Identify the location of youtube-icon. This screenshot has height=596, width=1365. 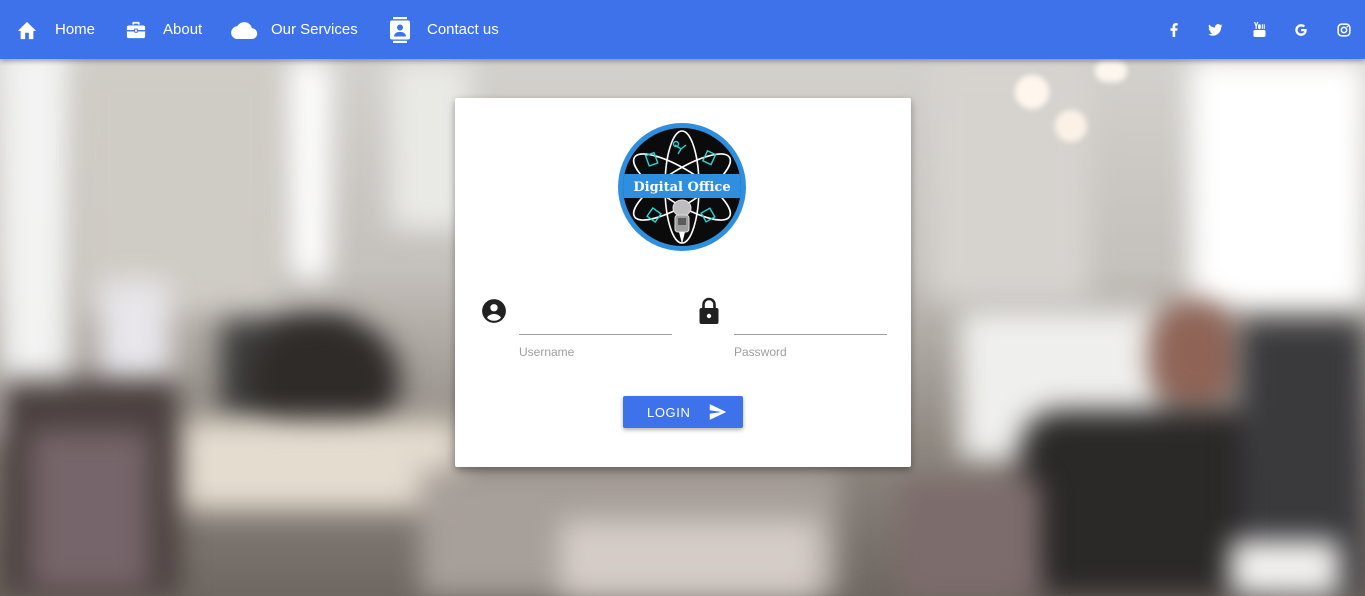
(1259, 29).